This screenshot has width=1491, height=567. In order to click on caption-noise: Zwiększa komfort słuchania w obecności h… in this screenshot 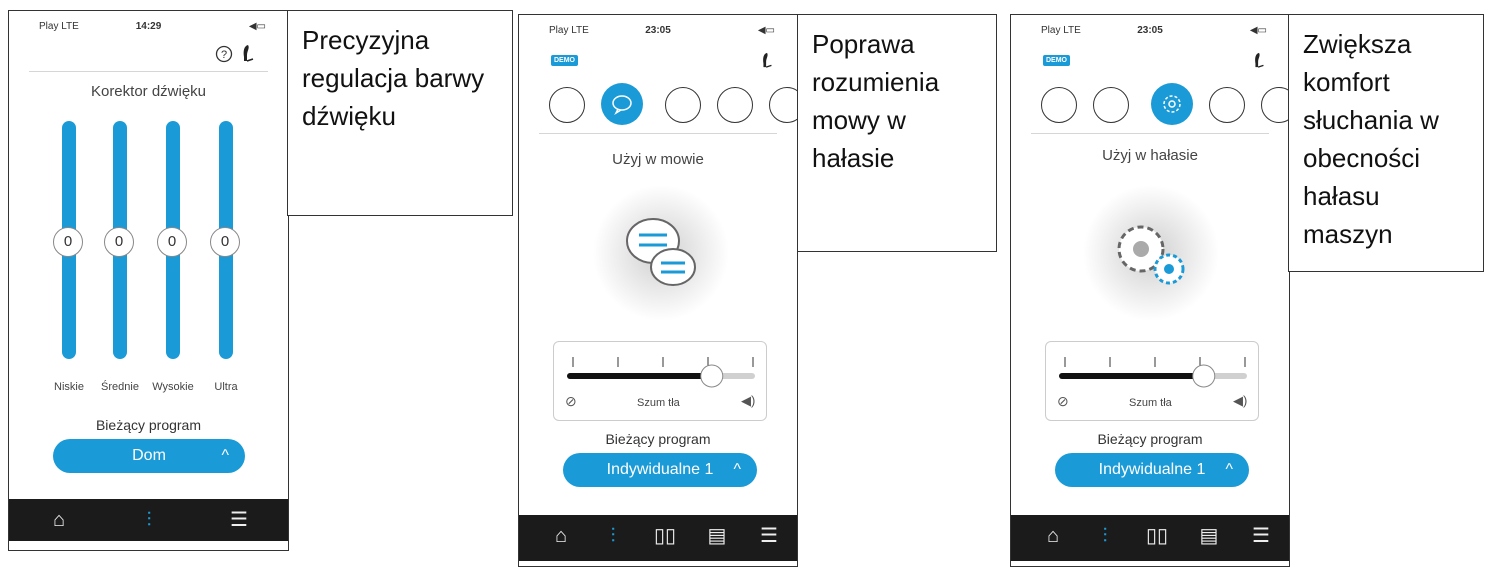, I will do `click(1386, 143)`.